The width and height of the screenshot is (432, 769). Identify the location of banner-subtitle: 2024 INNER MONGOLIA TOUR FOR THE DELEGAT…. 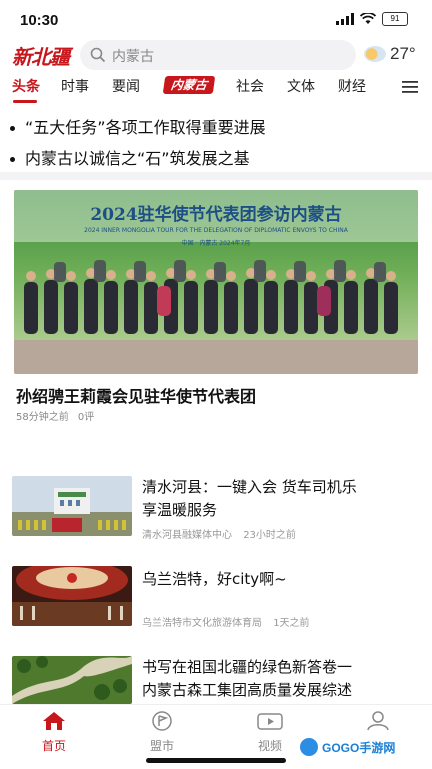
(216, 230).